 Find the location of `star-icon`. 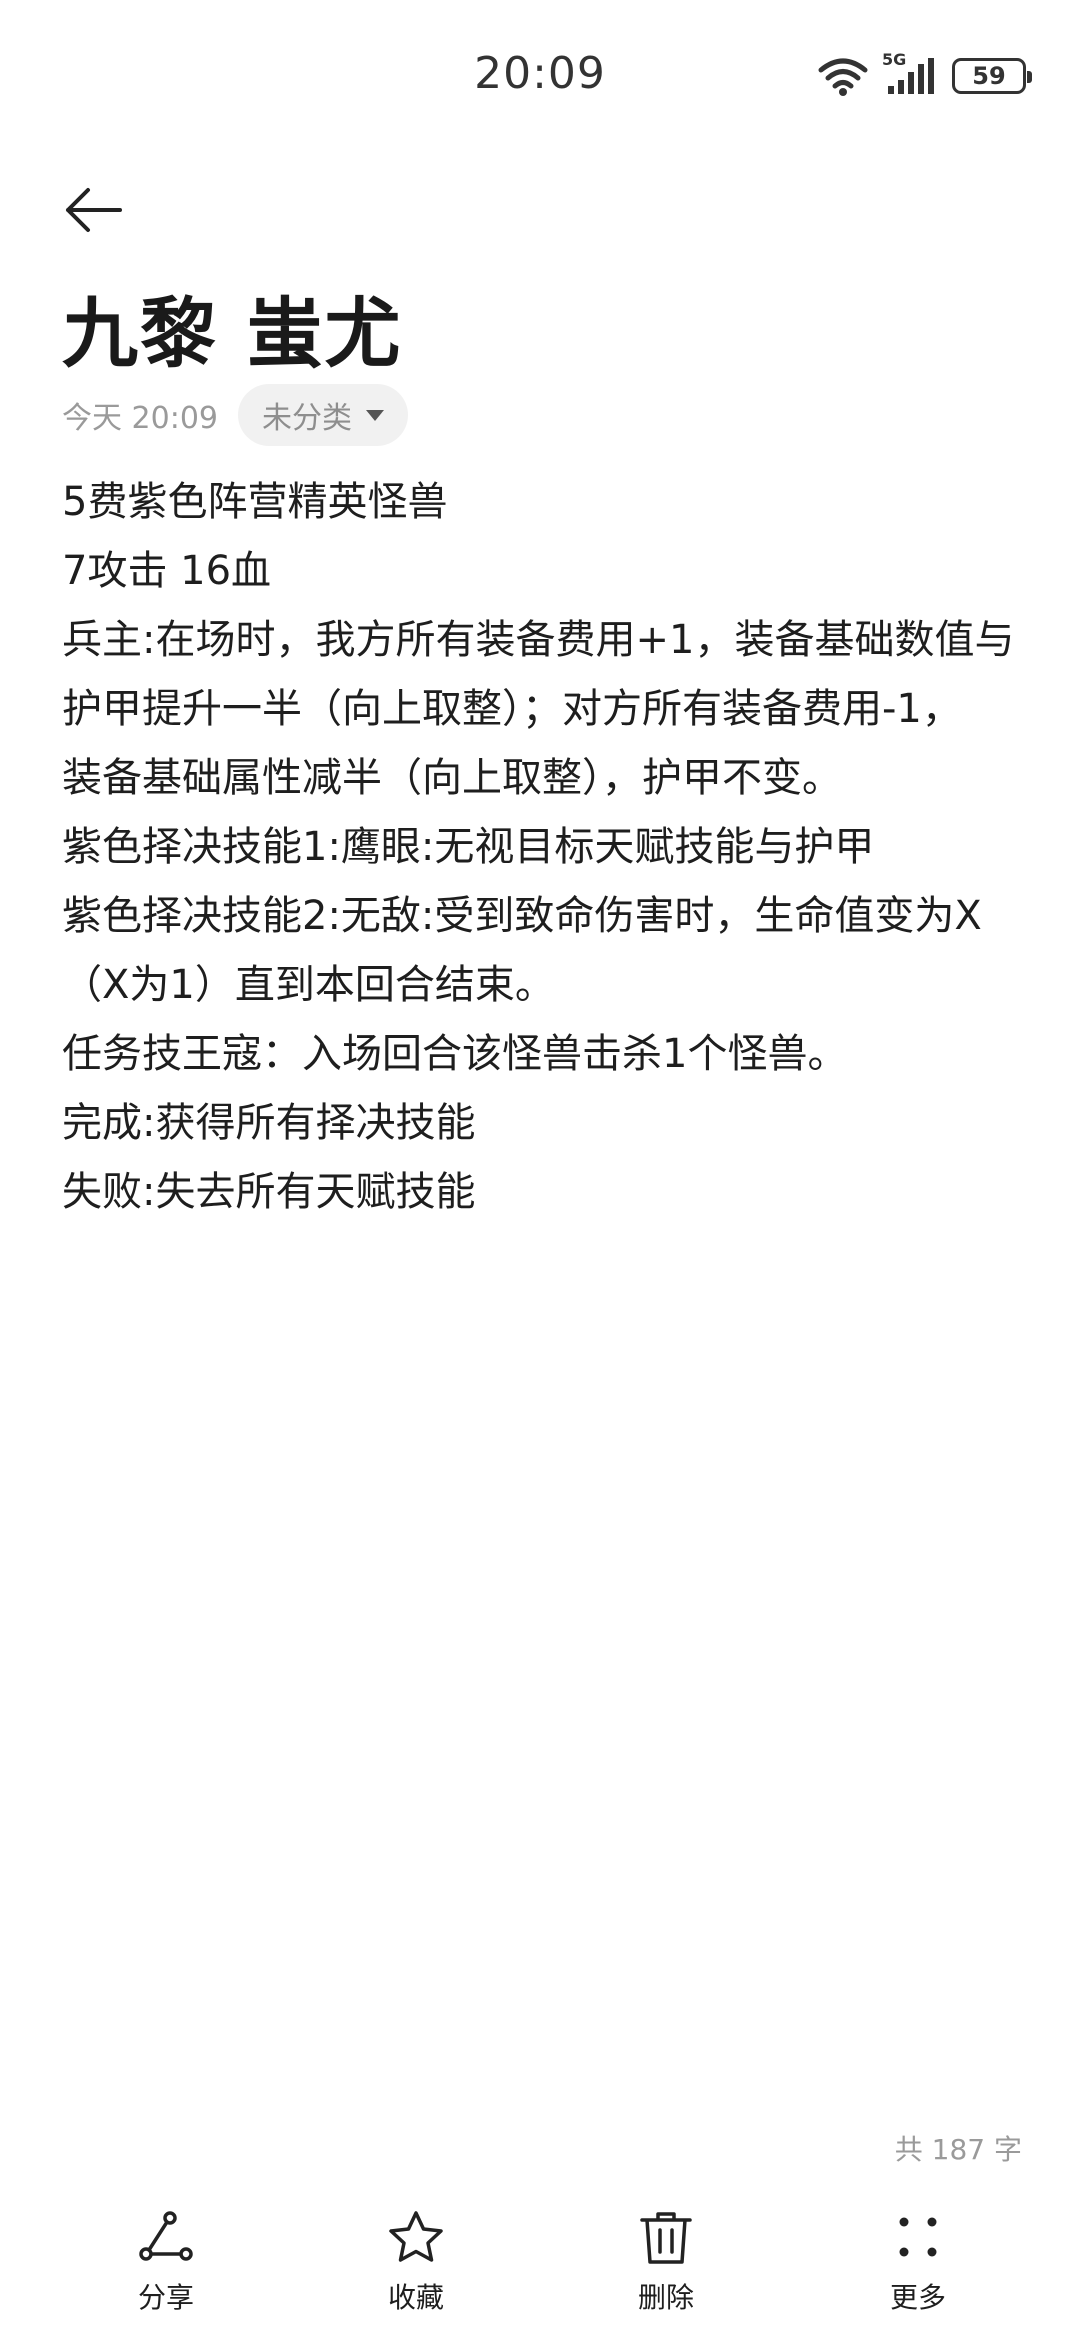

star-icon is located at coordinates (416, 2236).